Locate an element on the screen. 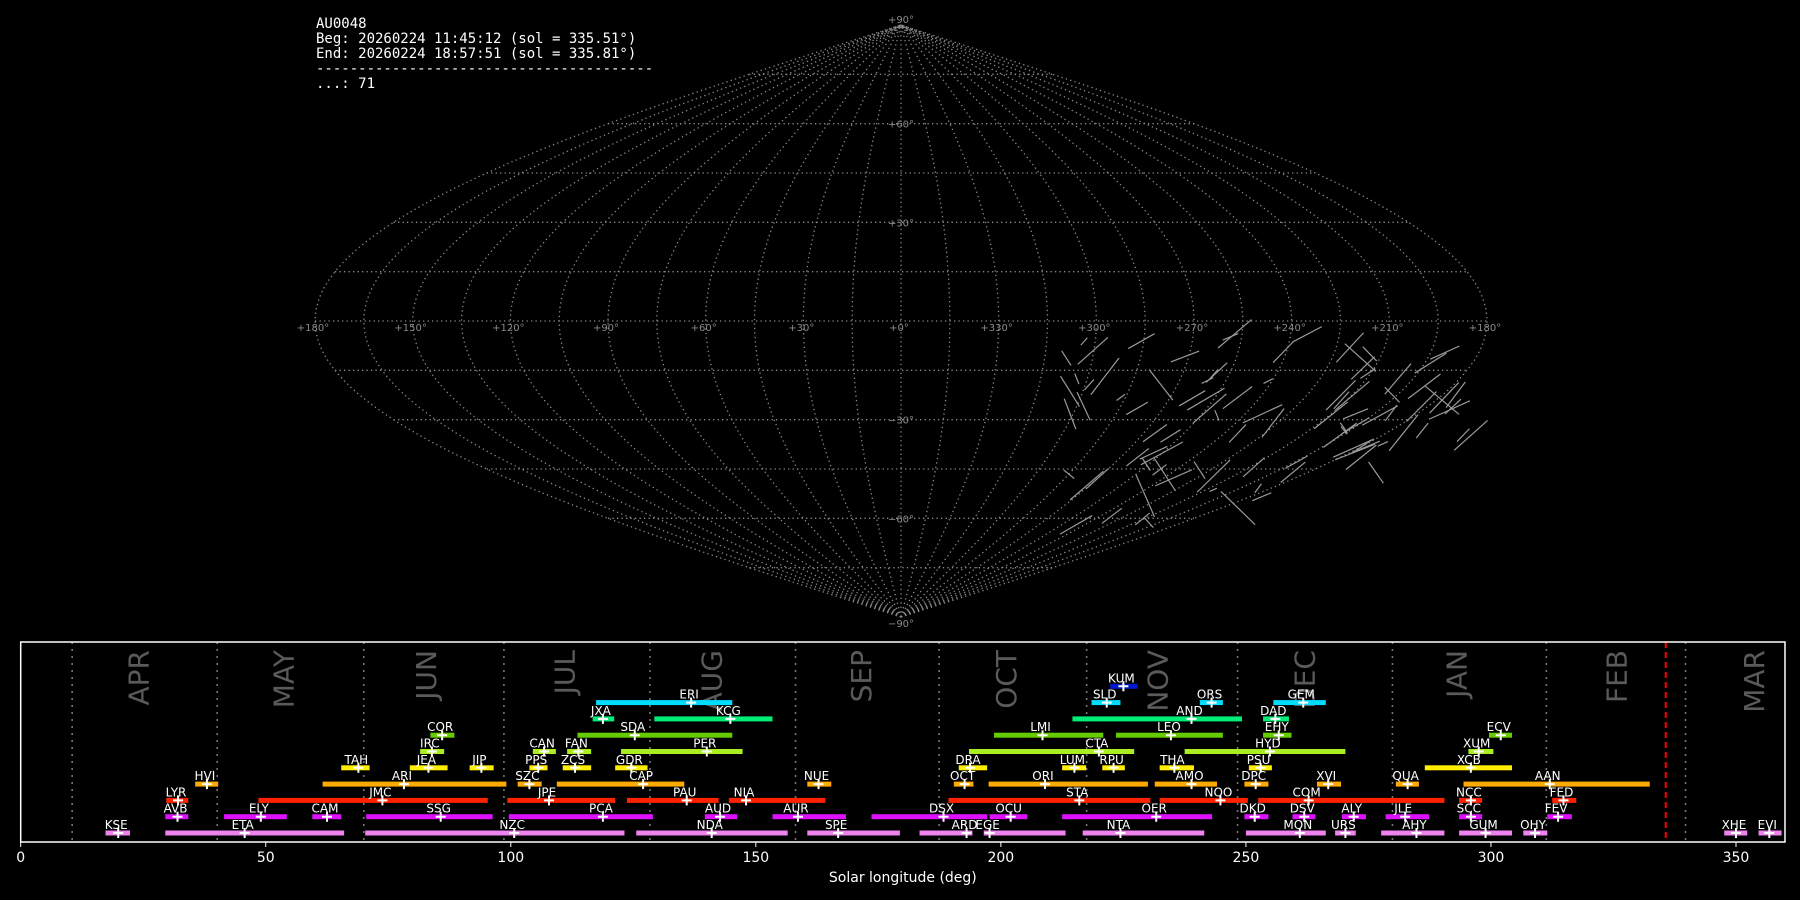  month-label: MAY is located at coordinates (283, 678).